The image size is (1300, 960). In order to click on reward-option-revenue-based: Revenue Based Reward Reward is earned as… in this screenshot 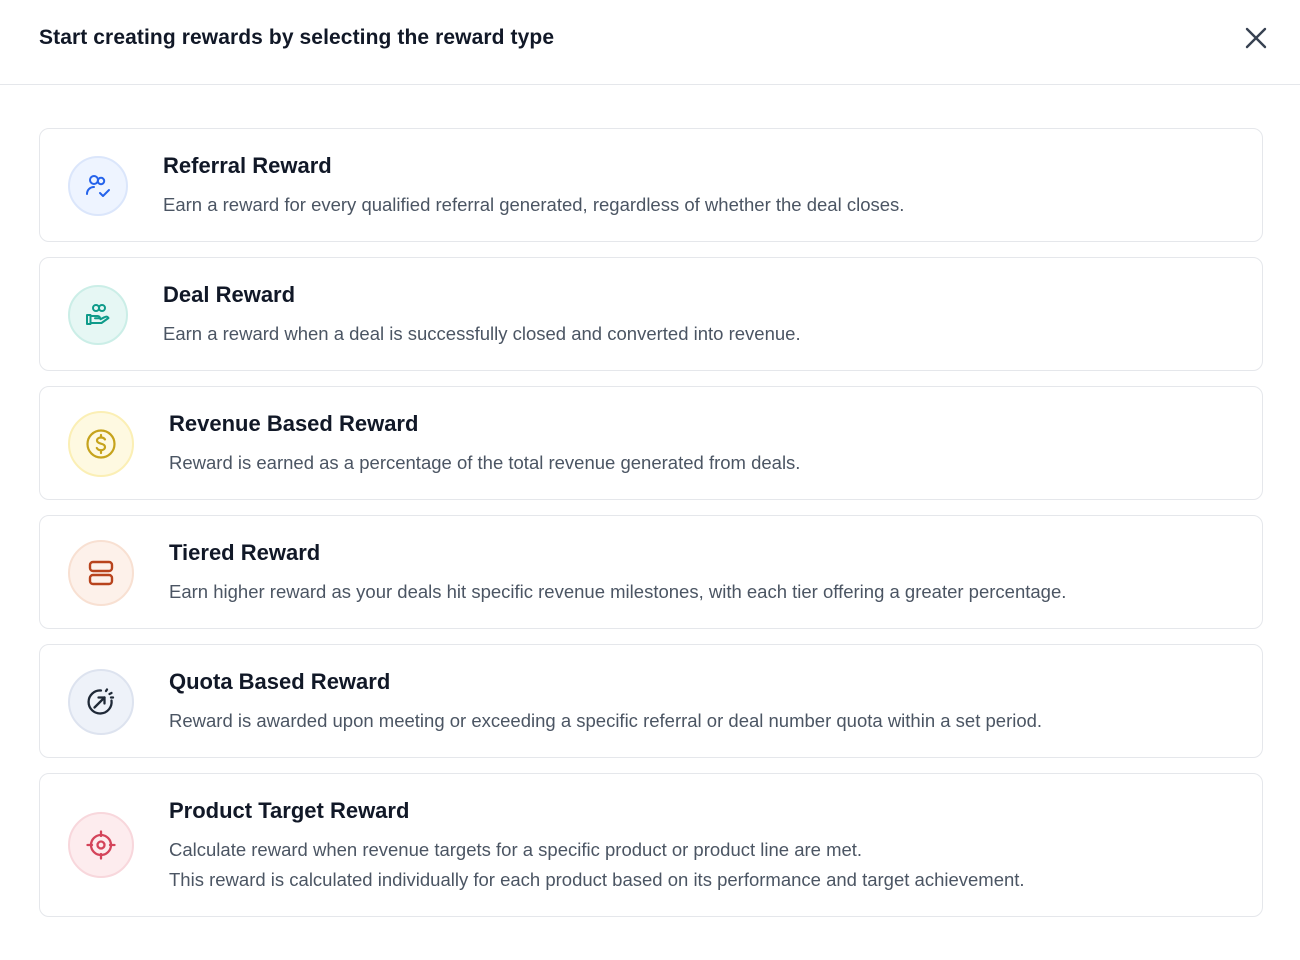, I will do `click(651, 443)`.